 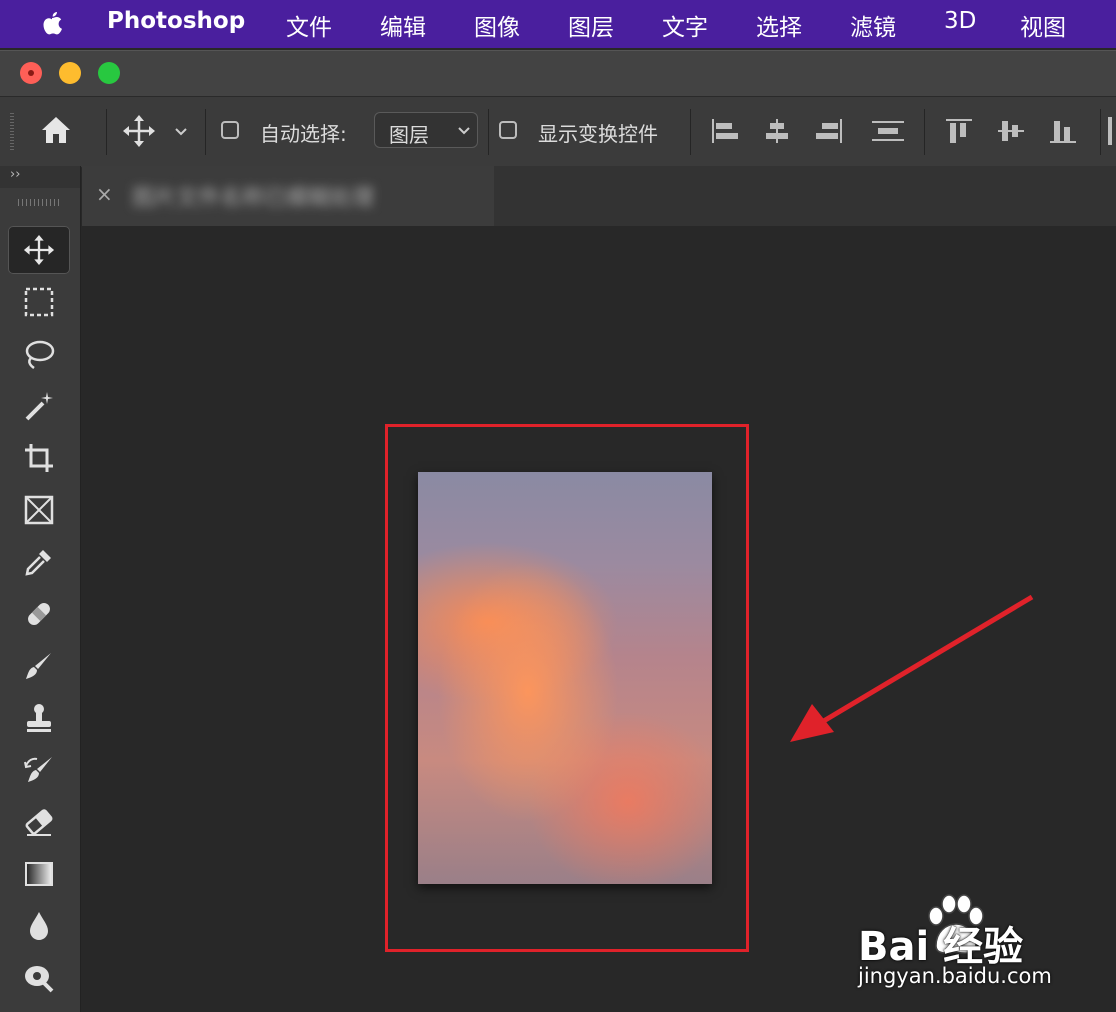 I want to click on eraser-tool, so click(x=39, y=822).